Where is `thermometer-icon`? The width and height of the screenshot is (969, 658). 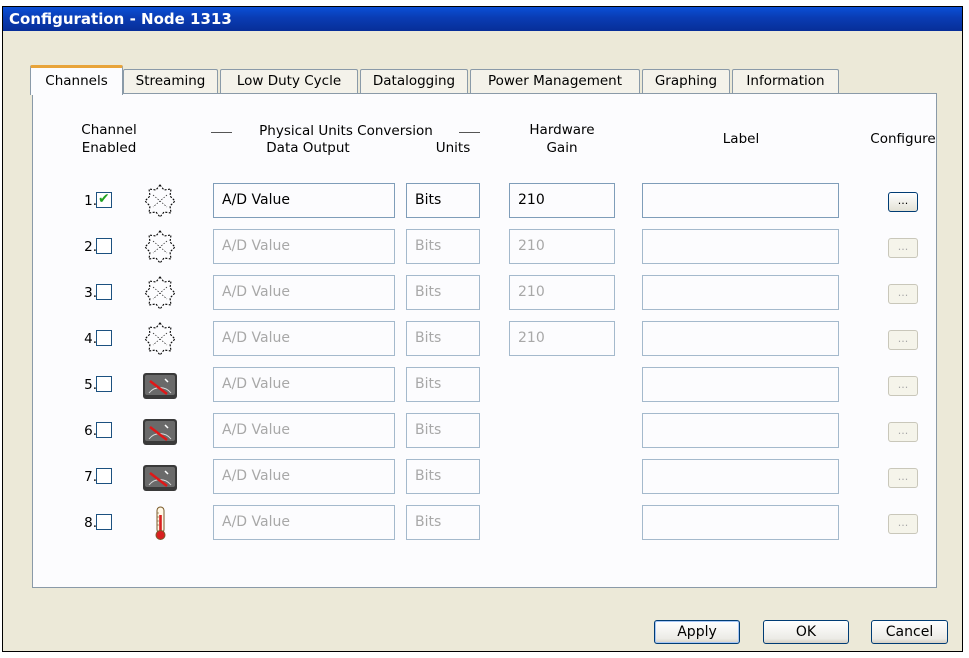 thermometer-icon is located at coordinates (160, 523).